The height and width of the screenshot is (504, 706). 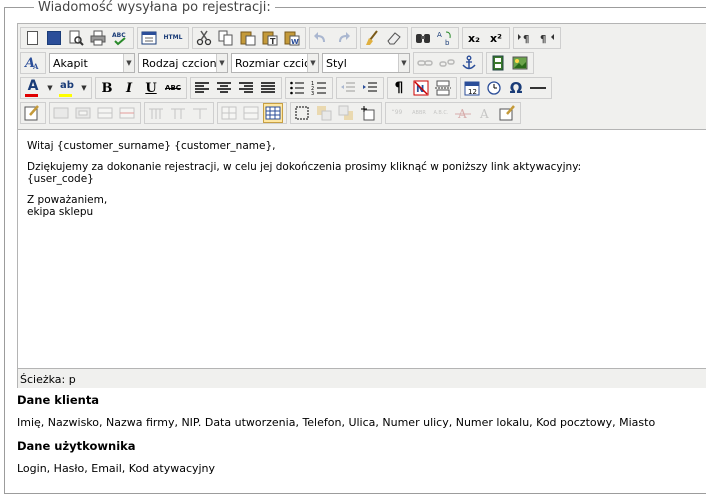 I want to click on unlink-icon, so click(x=447, y=63).